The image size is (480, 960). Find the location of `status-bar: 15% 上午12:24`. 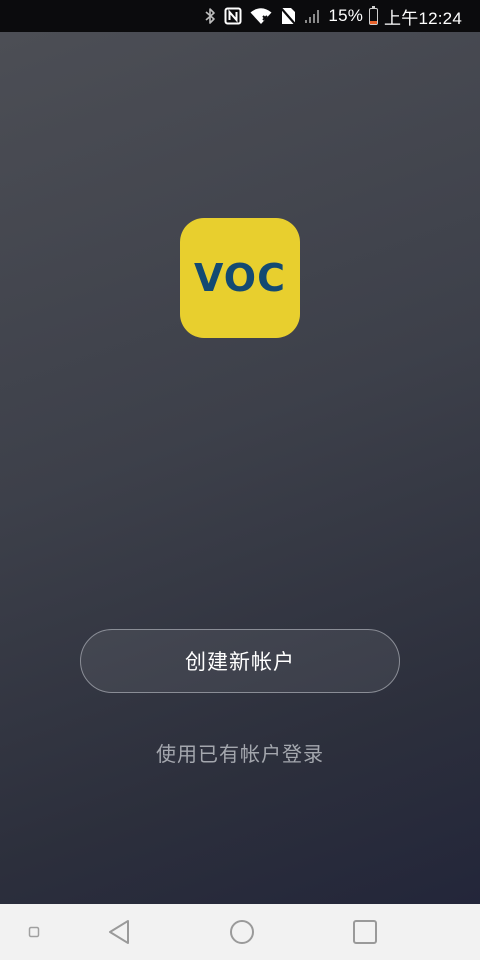

status-bar: 15% 上午12:24 is located at coordinates (240, 16).